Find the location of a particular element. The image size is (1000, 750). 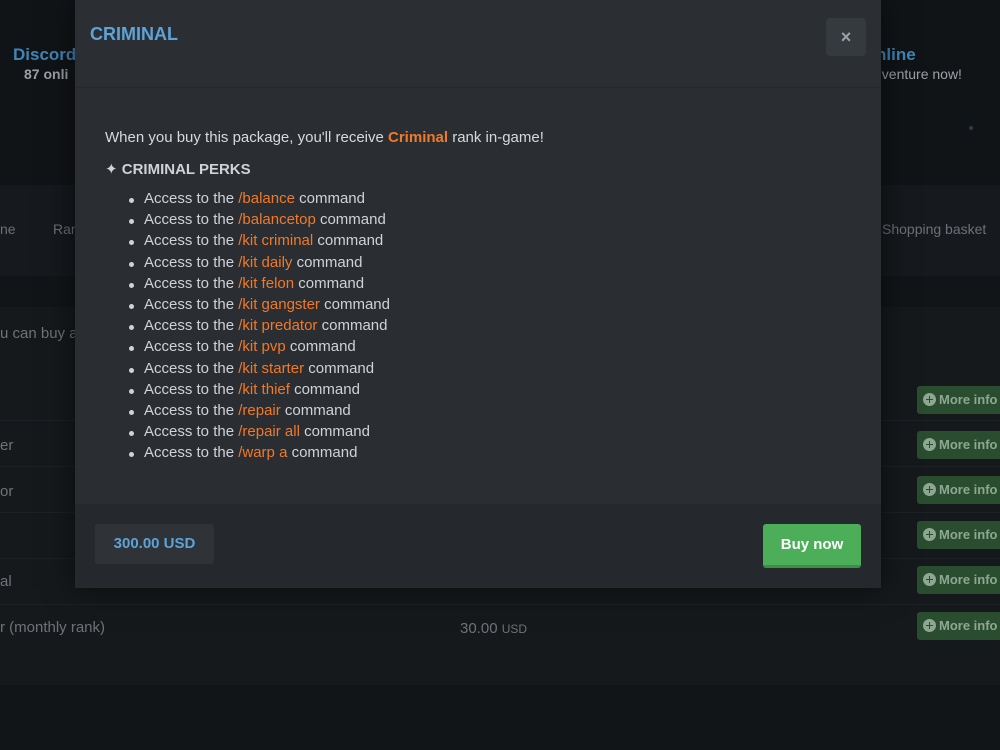

perk-item: Access to the /repair all command is located at coordinates (258, 433).